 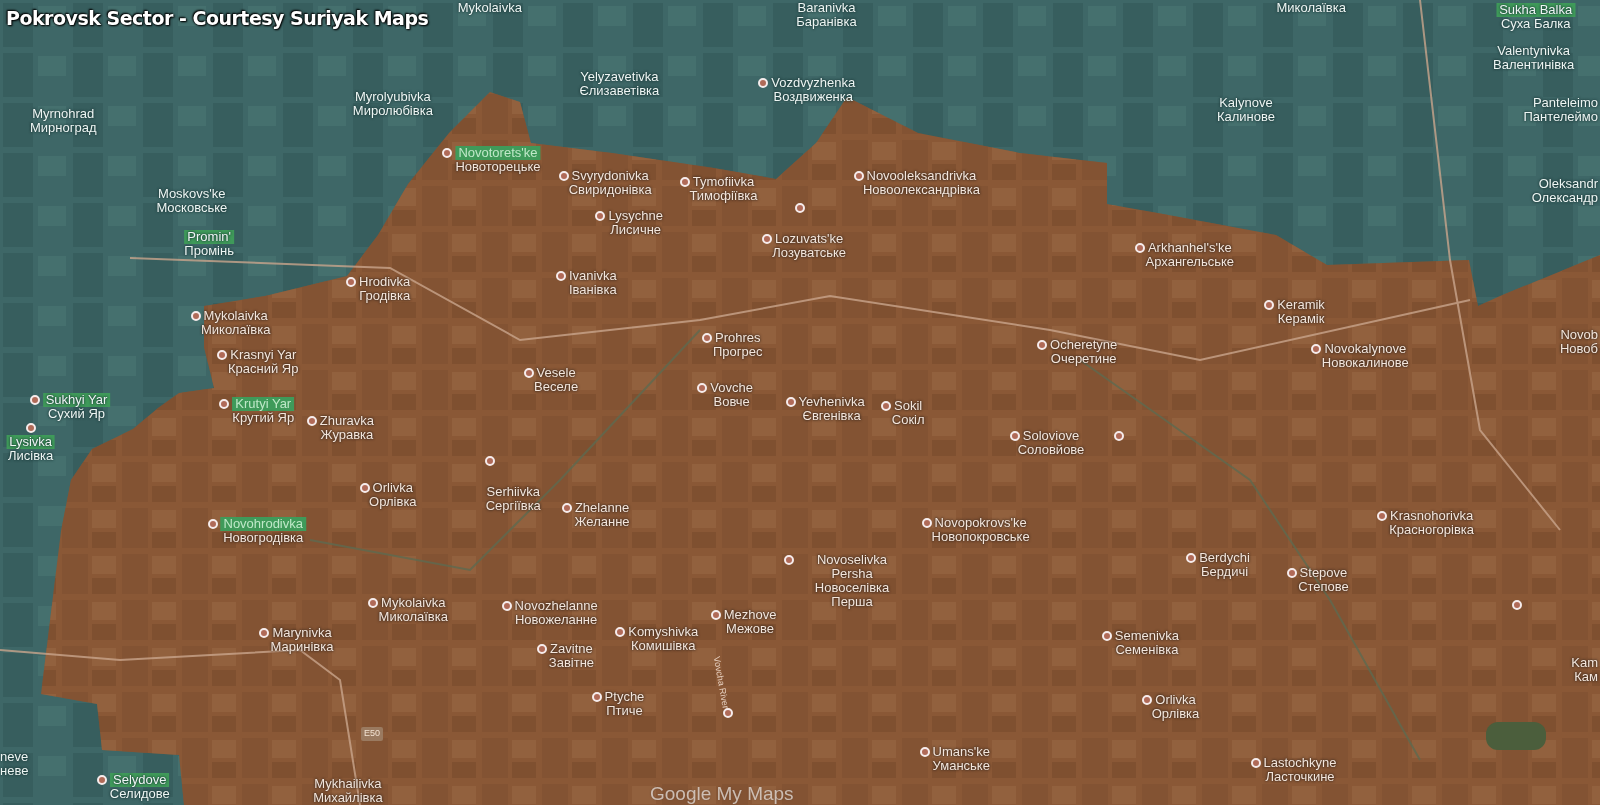 What do you see at coordinates (1084, 344) in the screenshot?
I see `place-name: Ocheretyne` at bounding box center [1084, 344].